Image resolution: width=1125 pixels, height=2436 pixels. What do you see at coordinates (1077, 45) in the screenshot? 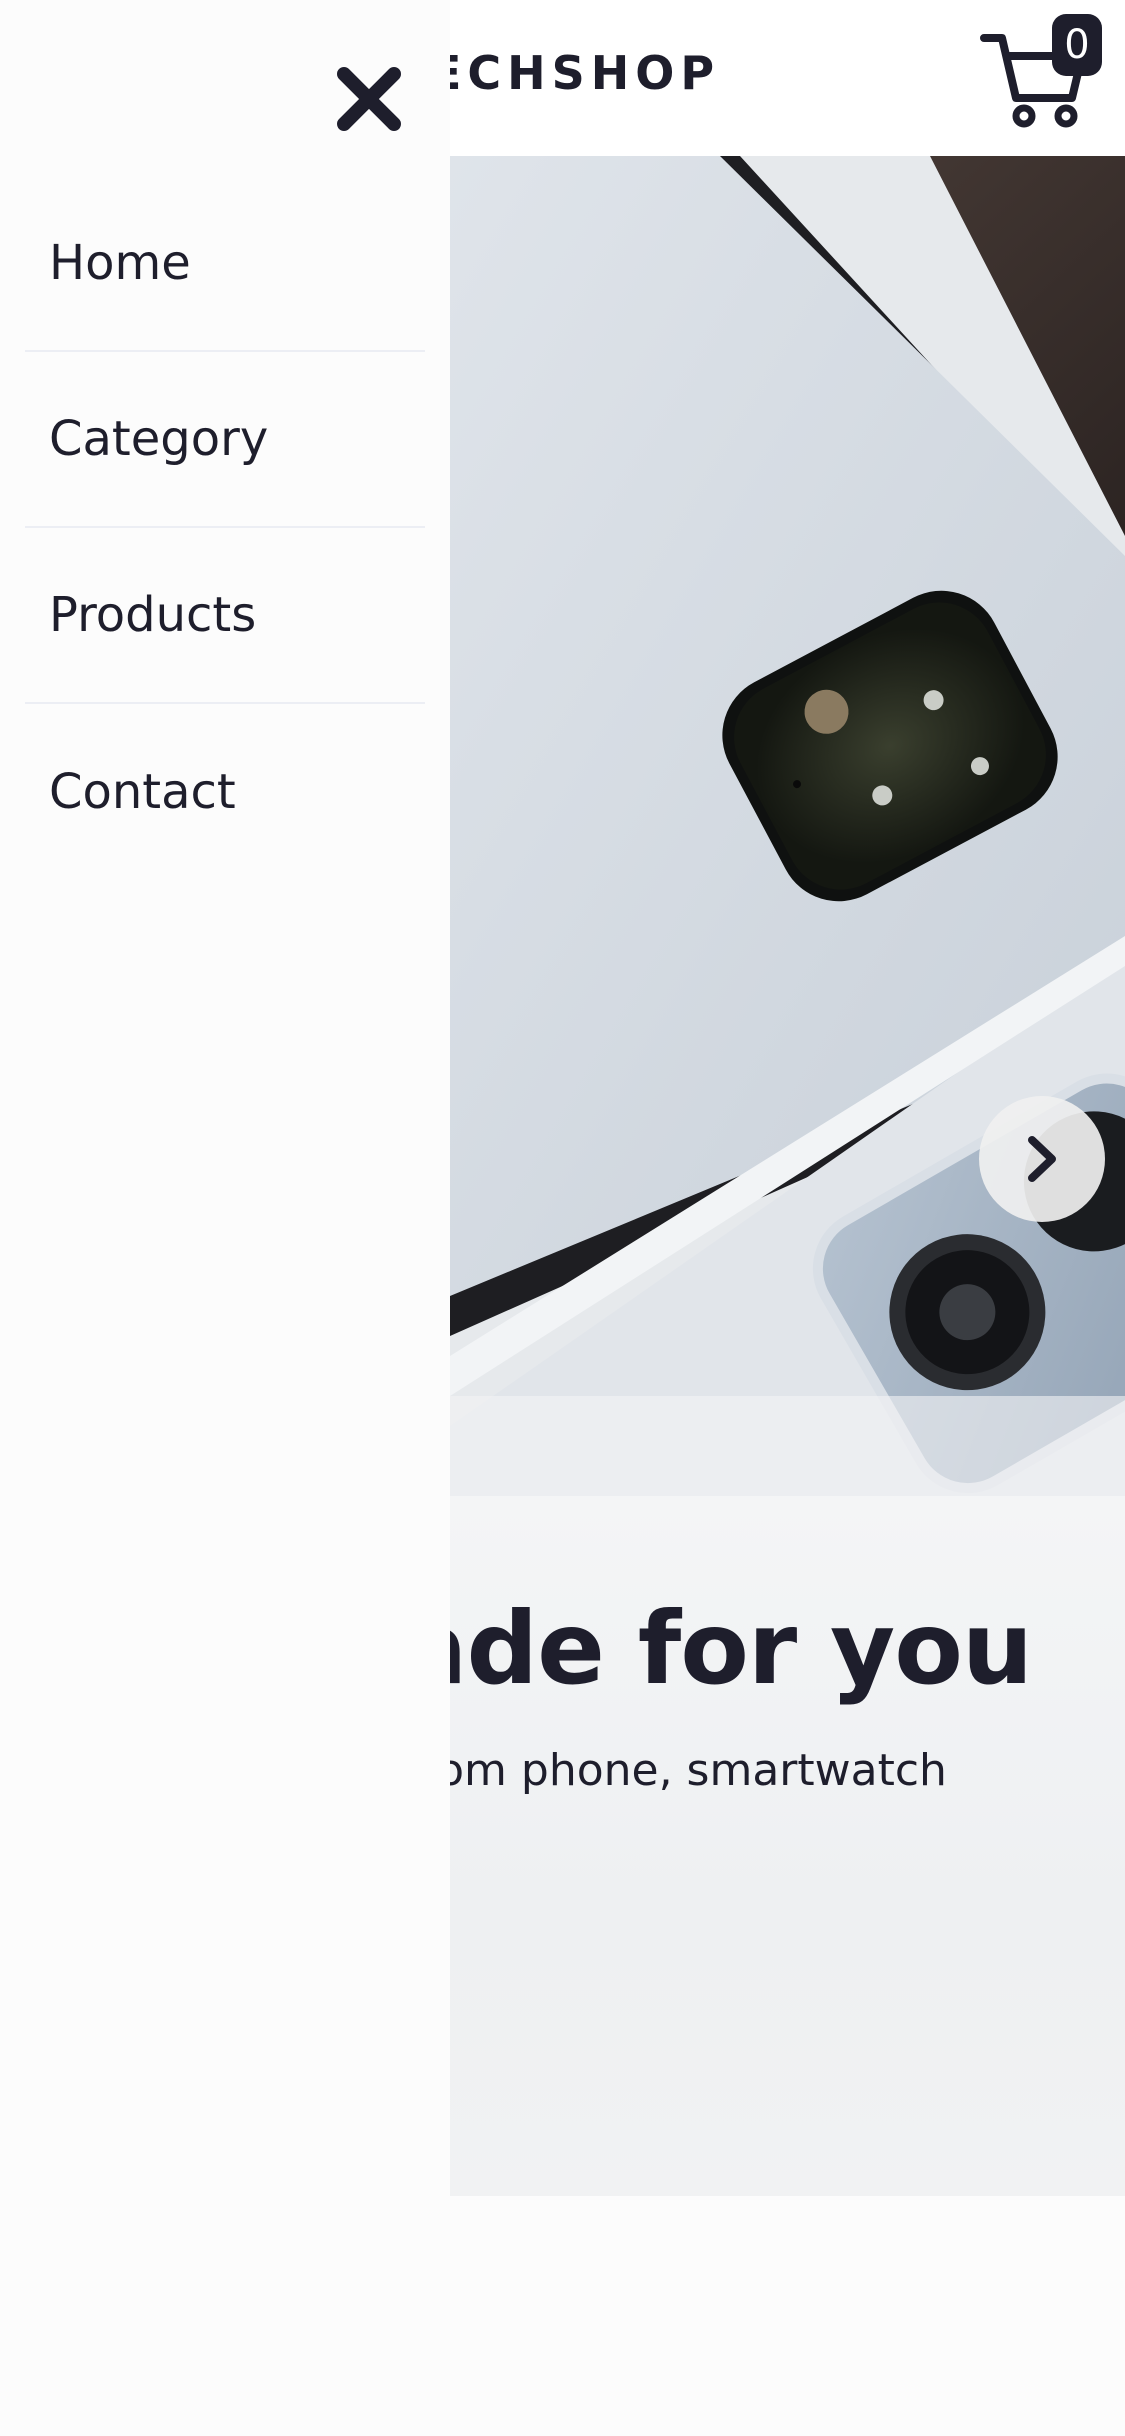
I see `cart-count-badge: 0` at bounding box center [1077, 45].